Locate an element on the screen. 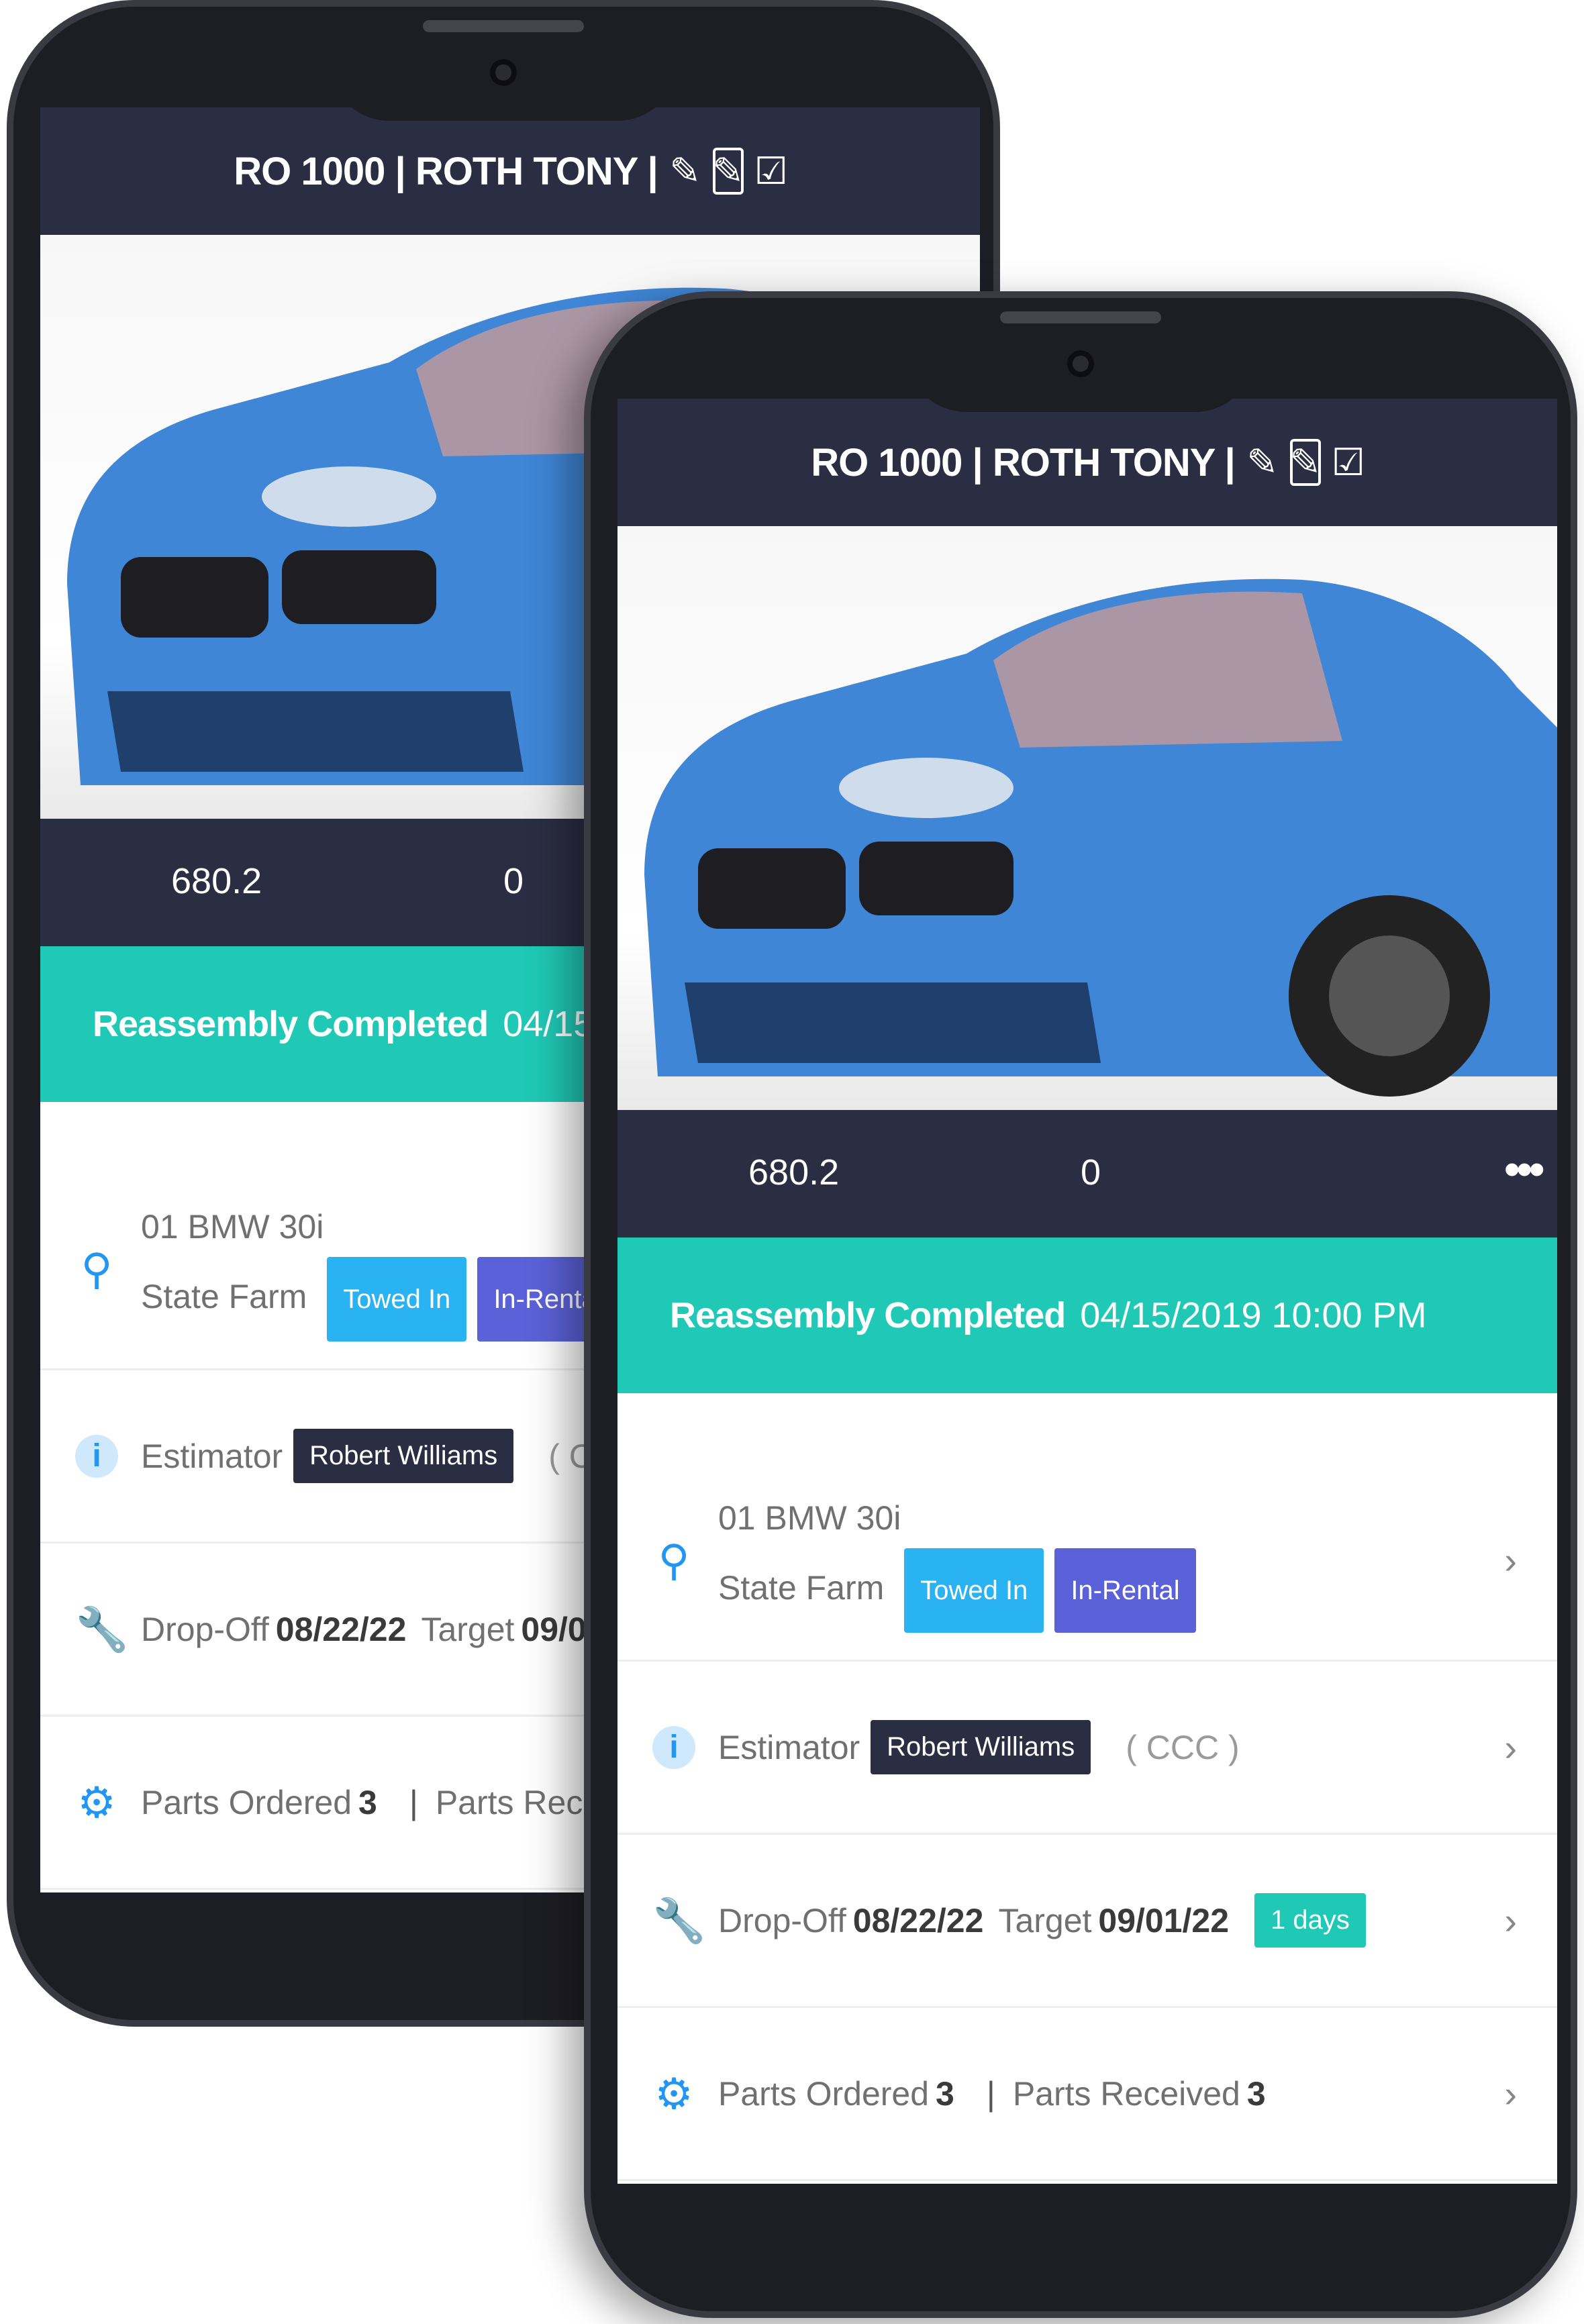  status-datetime: 04/15/2019 10:00 PM is located at coordinates (1253, 1315).